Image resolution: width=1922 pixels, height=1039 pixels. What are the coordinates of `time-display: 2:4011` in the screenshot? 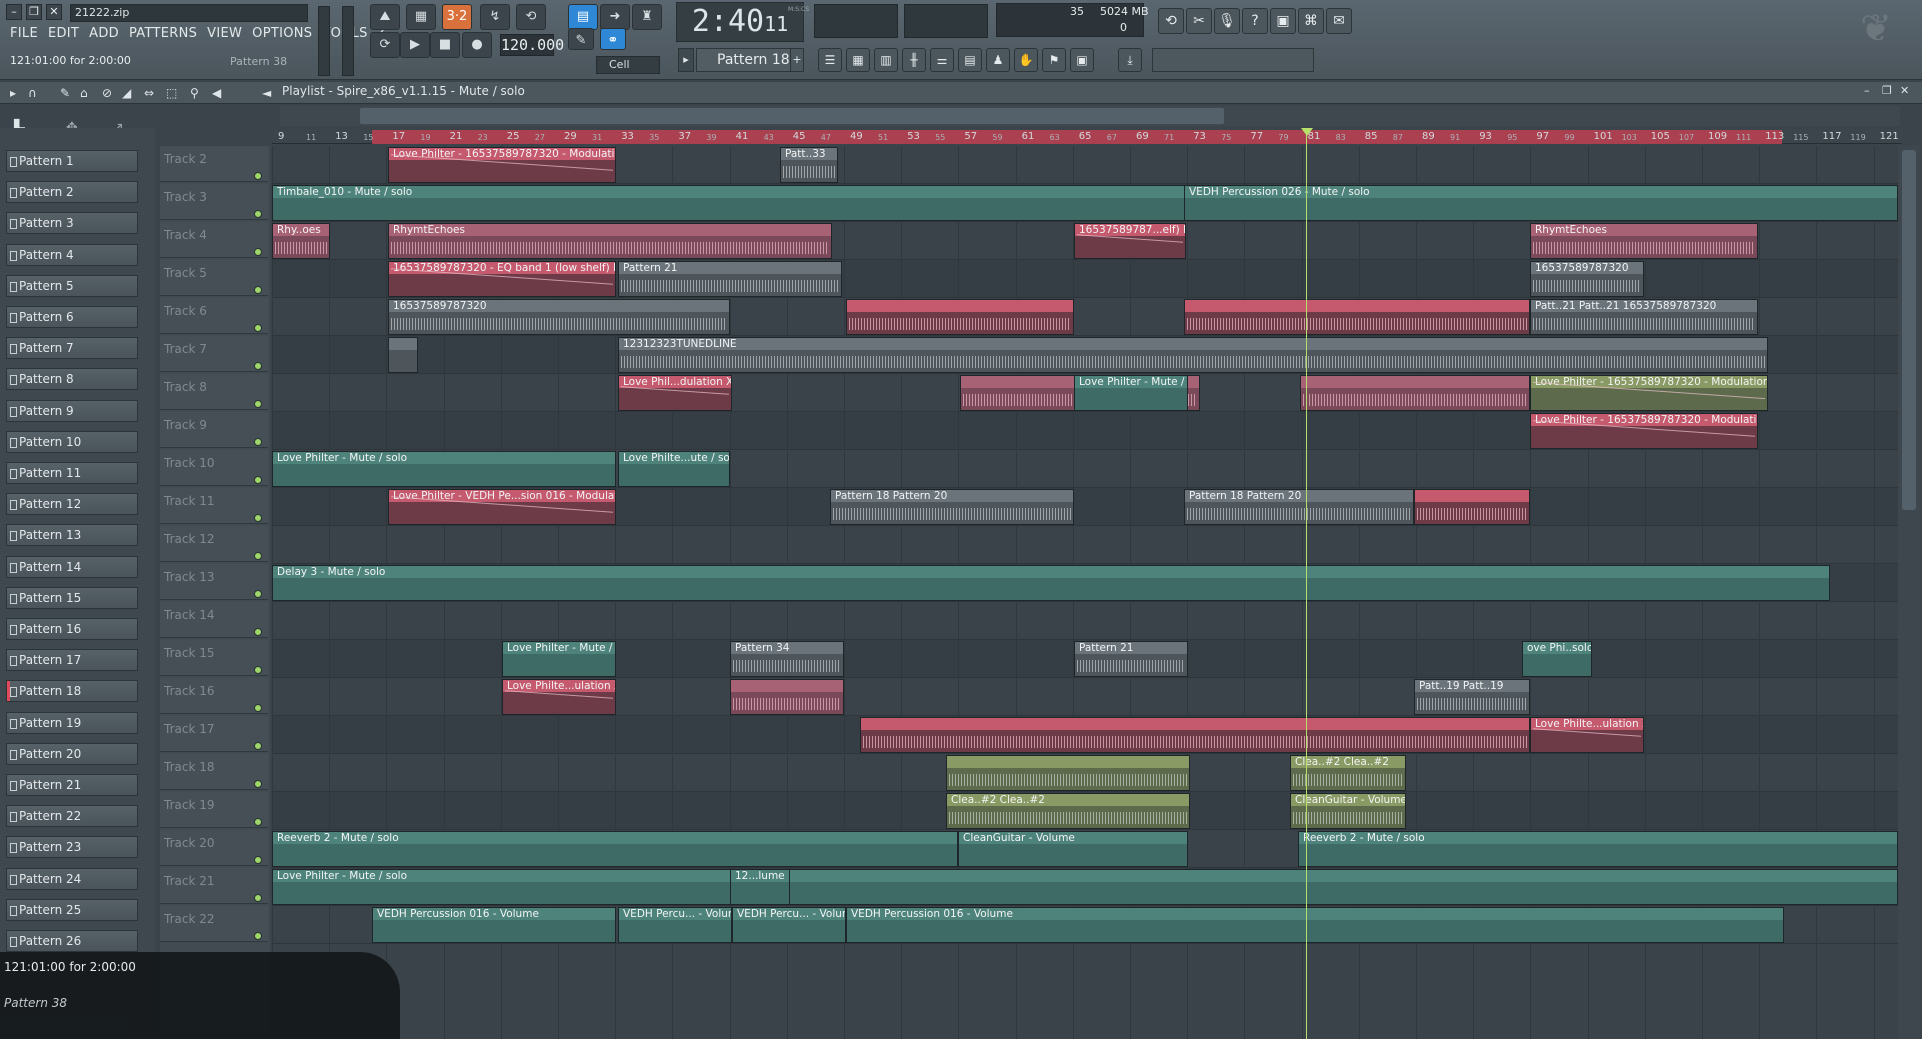 It's located at (740, 22).